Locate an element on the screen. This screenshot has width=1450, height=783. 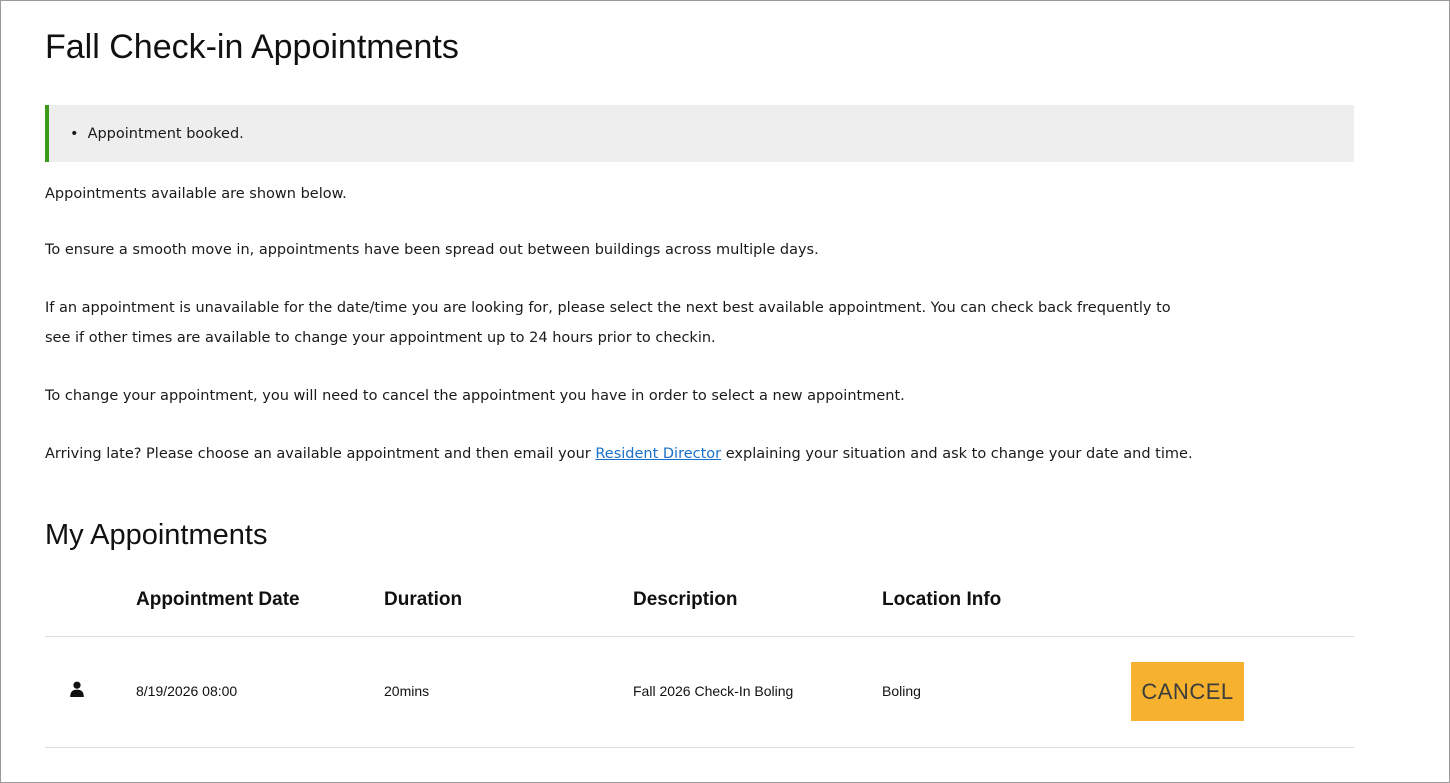
alert-message: • Appointment booked. is located at coordinates (157, 134).